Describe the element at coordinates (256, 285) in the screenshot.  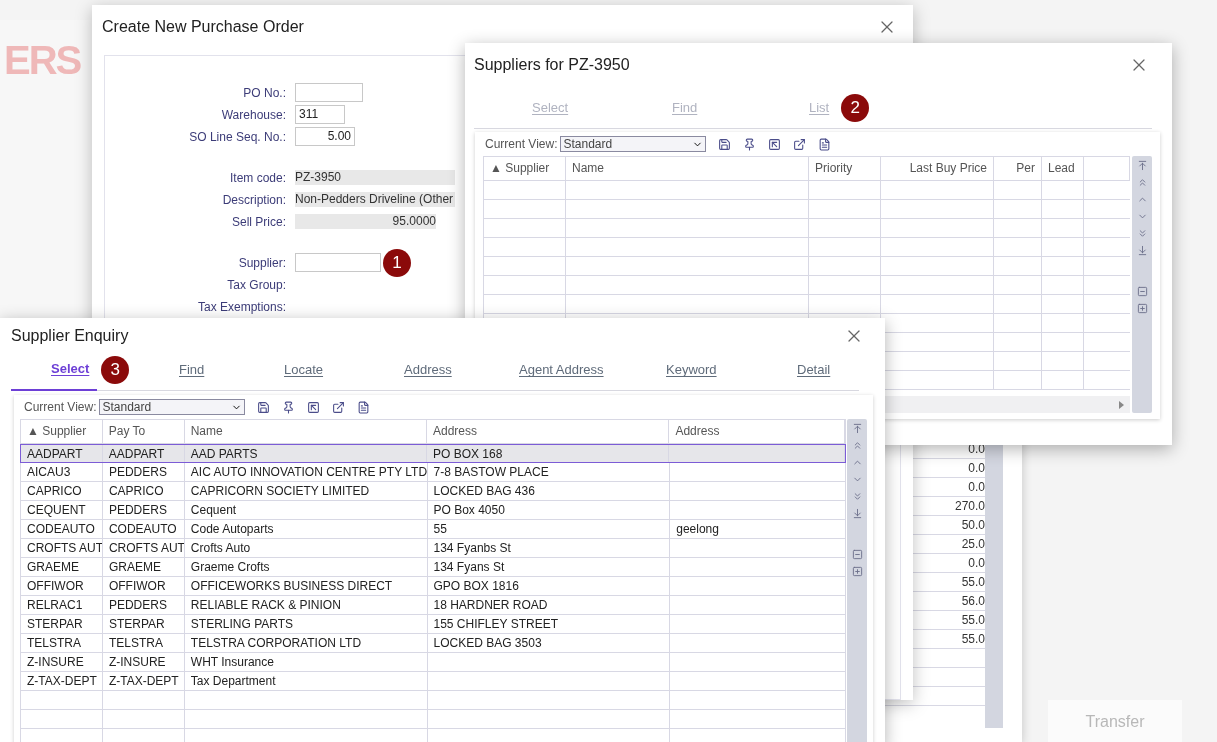
I see `field-label: Tax Group:` at that location.